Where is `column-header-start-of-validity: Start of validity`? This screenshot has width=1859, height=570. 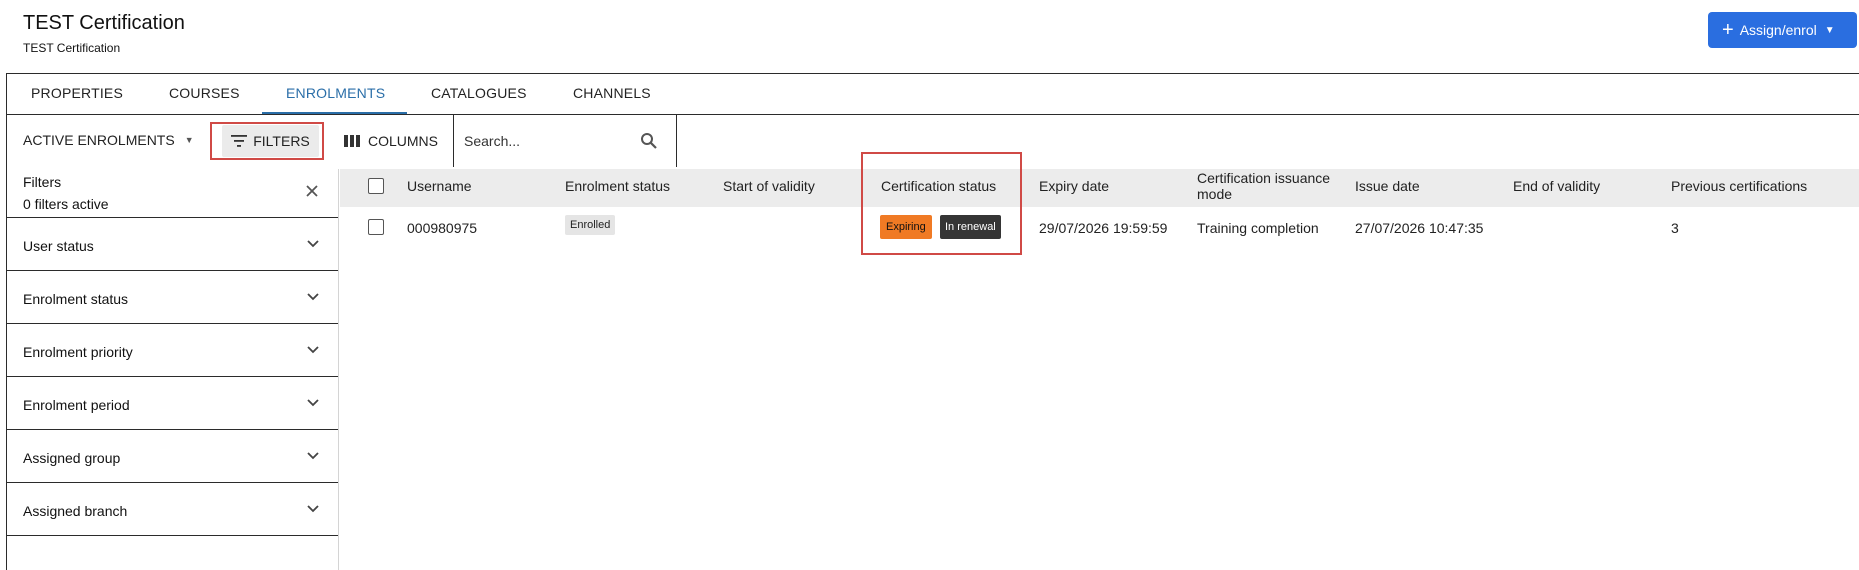
column-header-start-of-validity: Start of validity is located at coordinates (769, 186).